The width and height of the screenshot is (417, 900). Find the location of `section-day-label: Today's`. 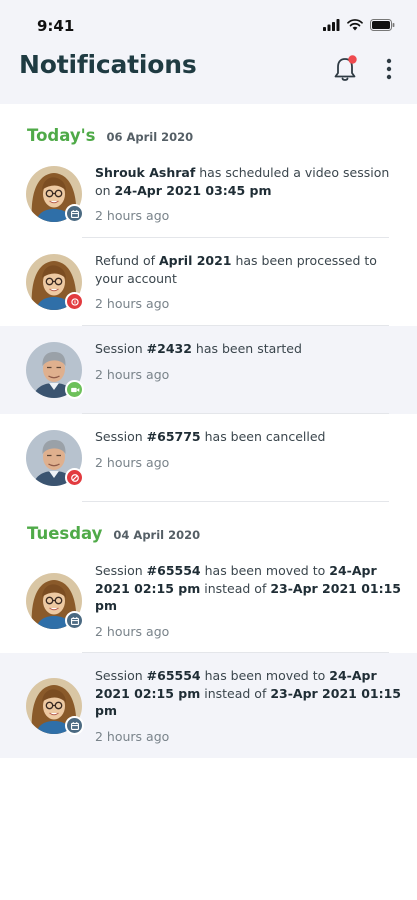

section-day-label: Today's is located at coordinates (61, 135).